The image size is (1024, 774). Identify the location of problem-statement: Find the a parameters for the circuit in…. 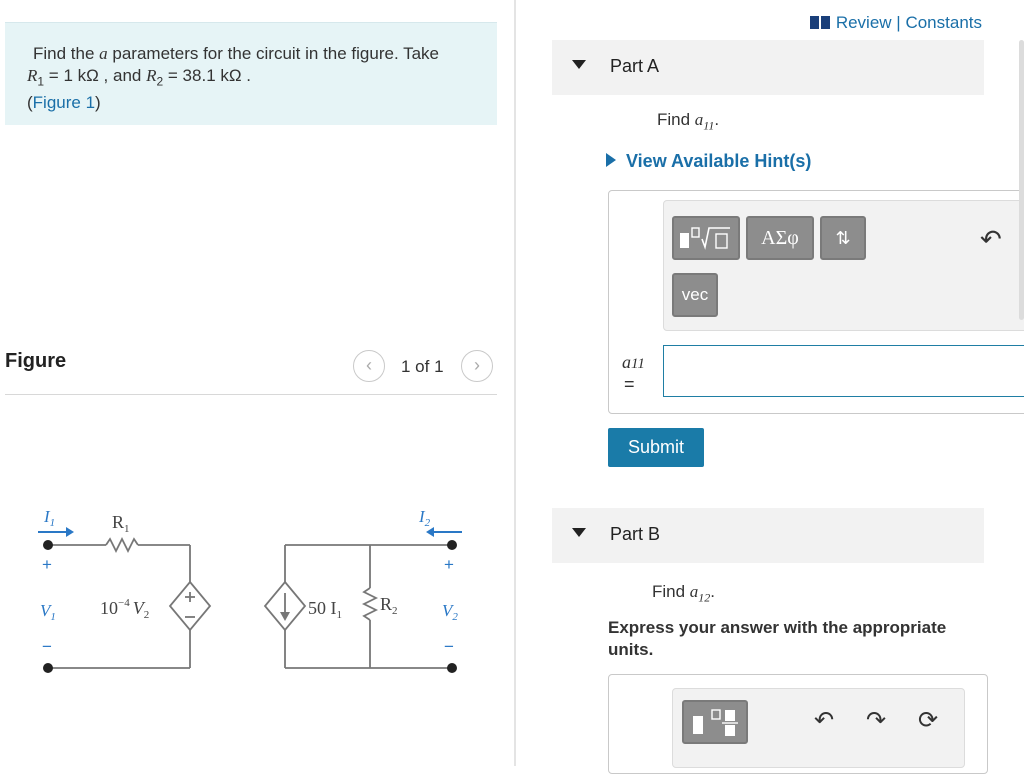
(251, 73).